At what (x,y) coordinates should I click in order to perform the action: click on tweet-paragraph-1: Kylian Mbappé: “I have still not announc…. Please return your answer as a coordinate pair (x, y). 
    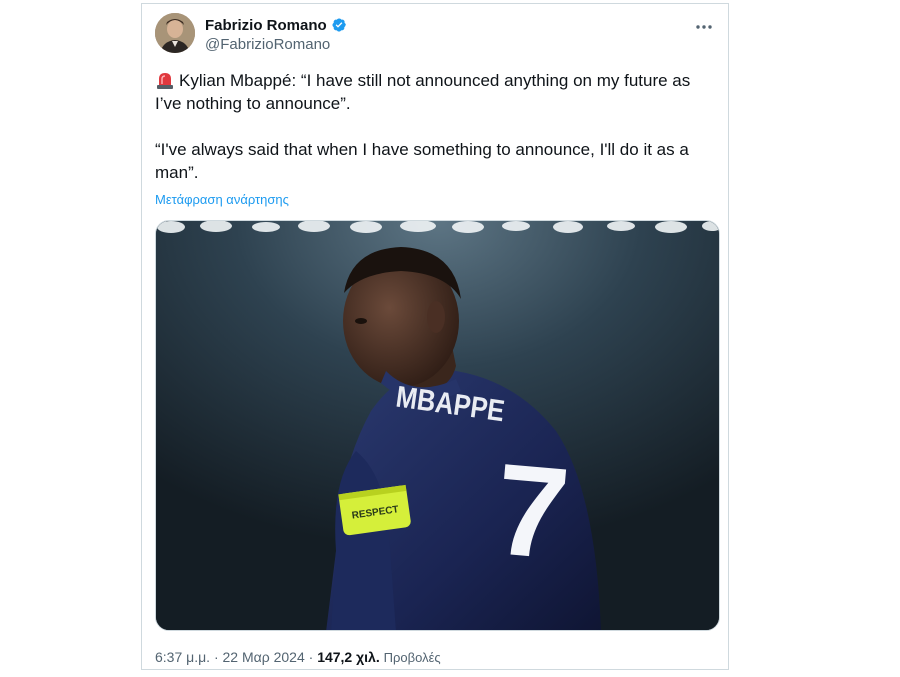
    Looking at the image, I should click on (437, 92).